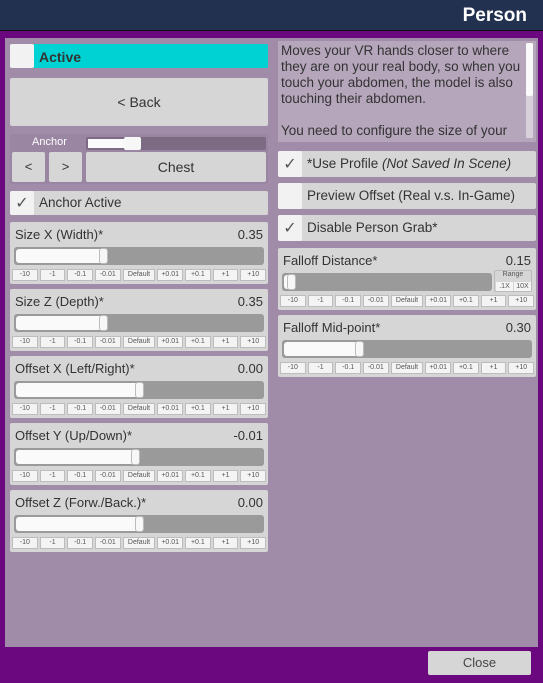 Image resolution: width=543 pixels, height=683 pixels. I want to click on active-toggle: Active, so click(139, 56).